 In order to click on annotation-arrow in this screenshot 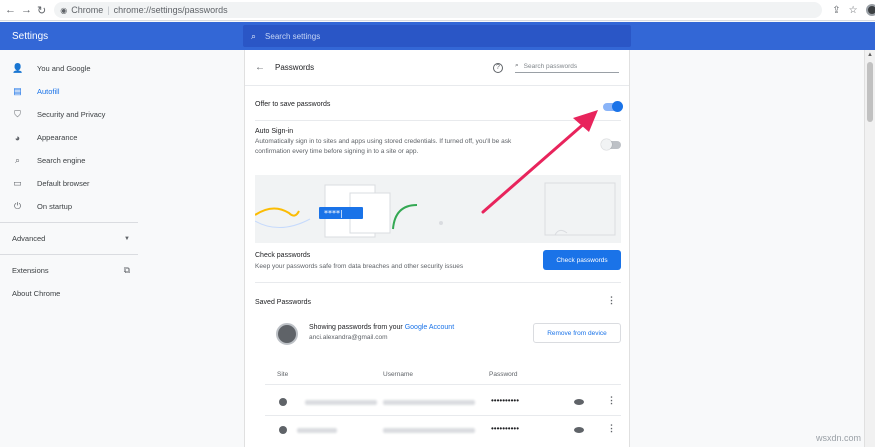, I will do `click(539, 162)`.